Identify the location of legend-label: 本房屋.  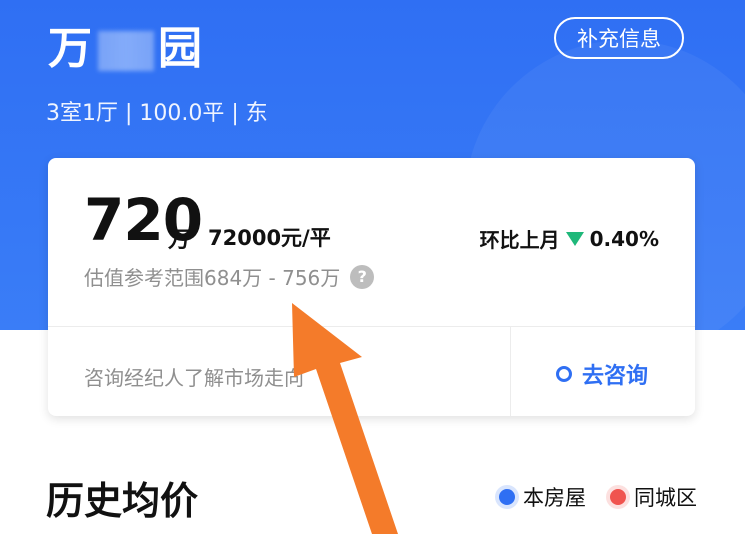
(554, 498).